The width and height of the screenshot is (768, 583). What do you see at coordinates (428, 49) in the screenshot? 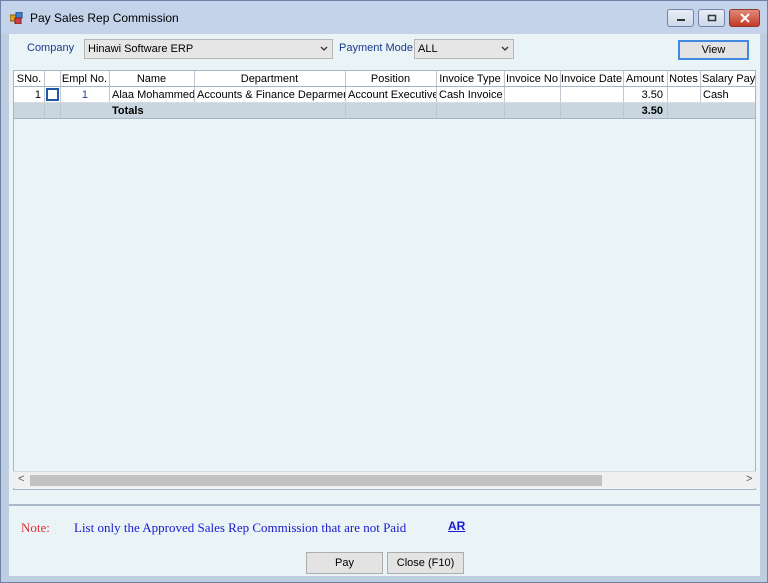
I see `payment-mode-select-value: ALL` at bounding box center [428, 49].